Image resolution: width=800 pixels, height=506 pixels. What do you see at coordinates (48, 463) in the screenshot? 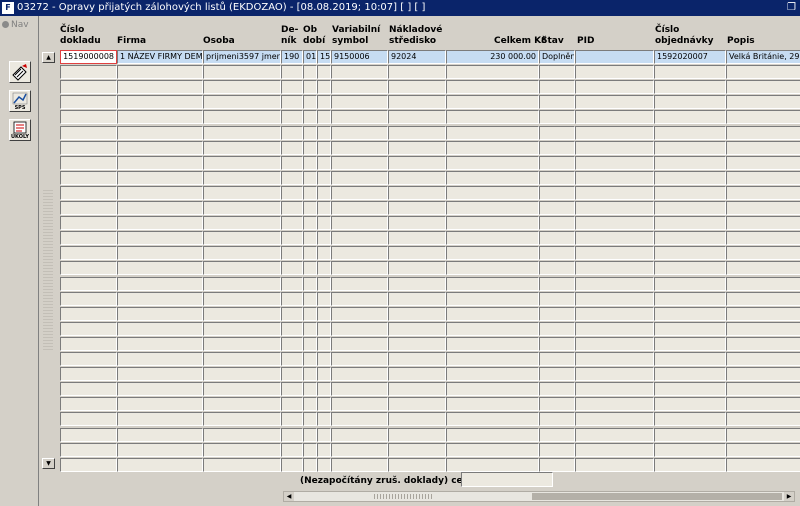
I see `scroll-down-icon: ▼` at bounding box center [48, 463].